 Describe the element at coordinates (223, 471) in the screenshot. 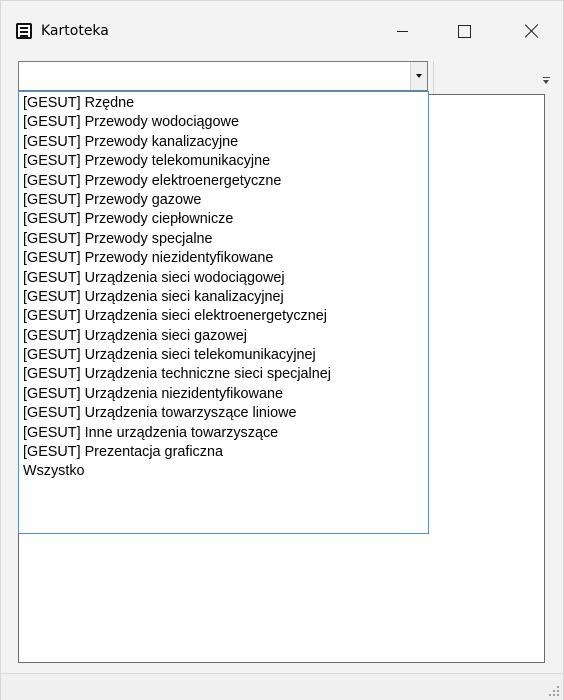

I see `dropdown-option: Wszystko` at that location.